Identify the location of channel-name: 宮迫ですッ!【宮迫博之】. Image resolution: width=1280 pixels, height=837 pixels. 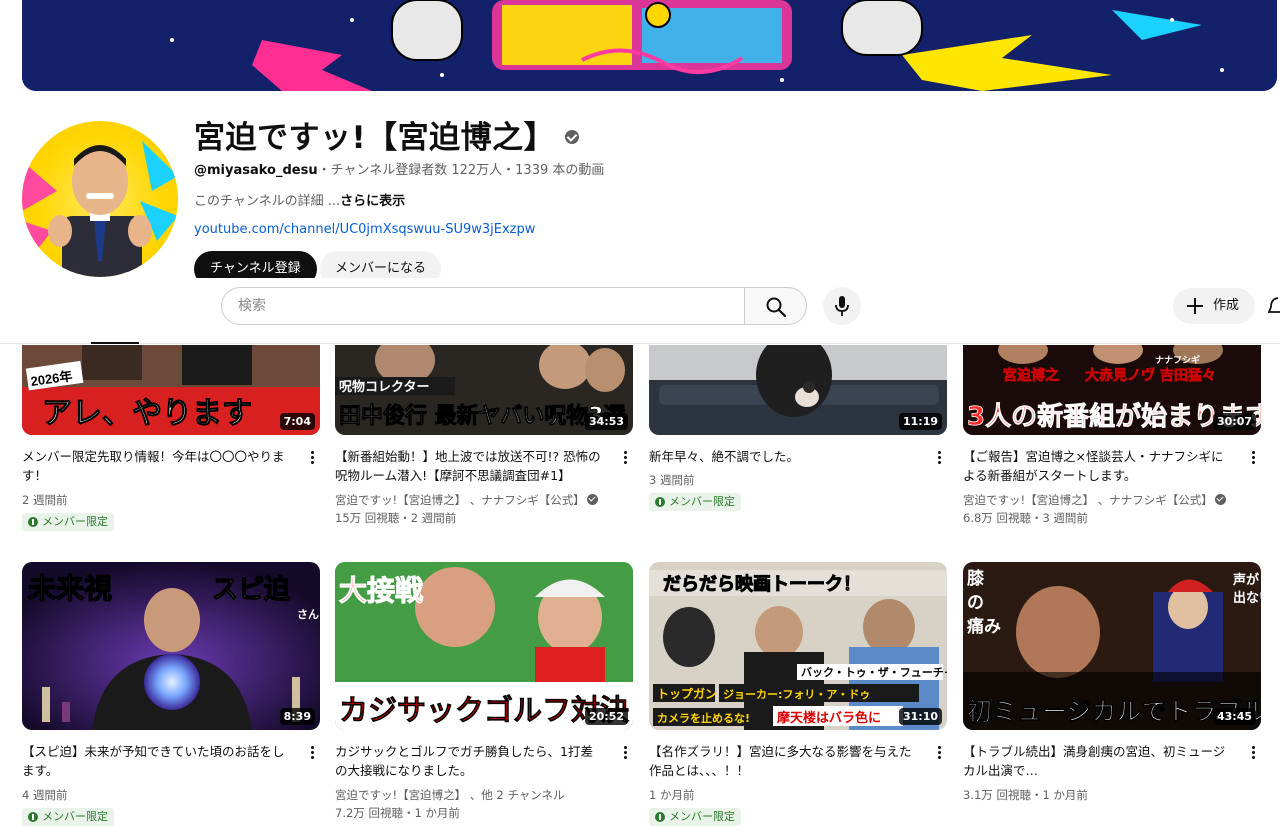
(375, 138).